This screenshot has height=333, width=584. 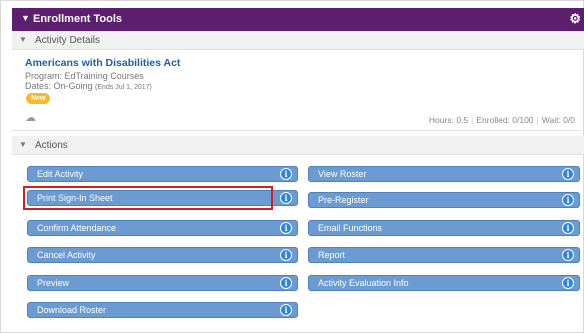 I want to click on wait-stat: Wait: 0/0, so click(x=558, y=120).